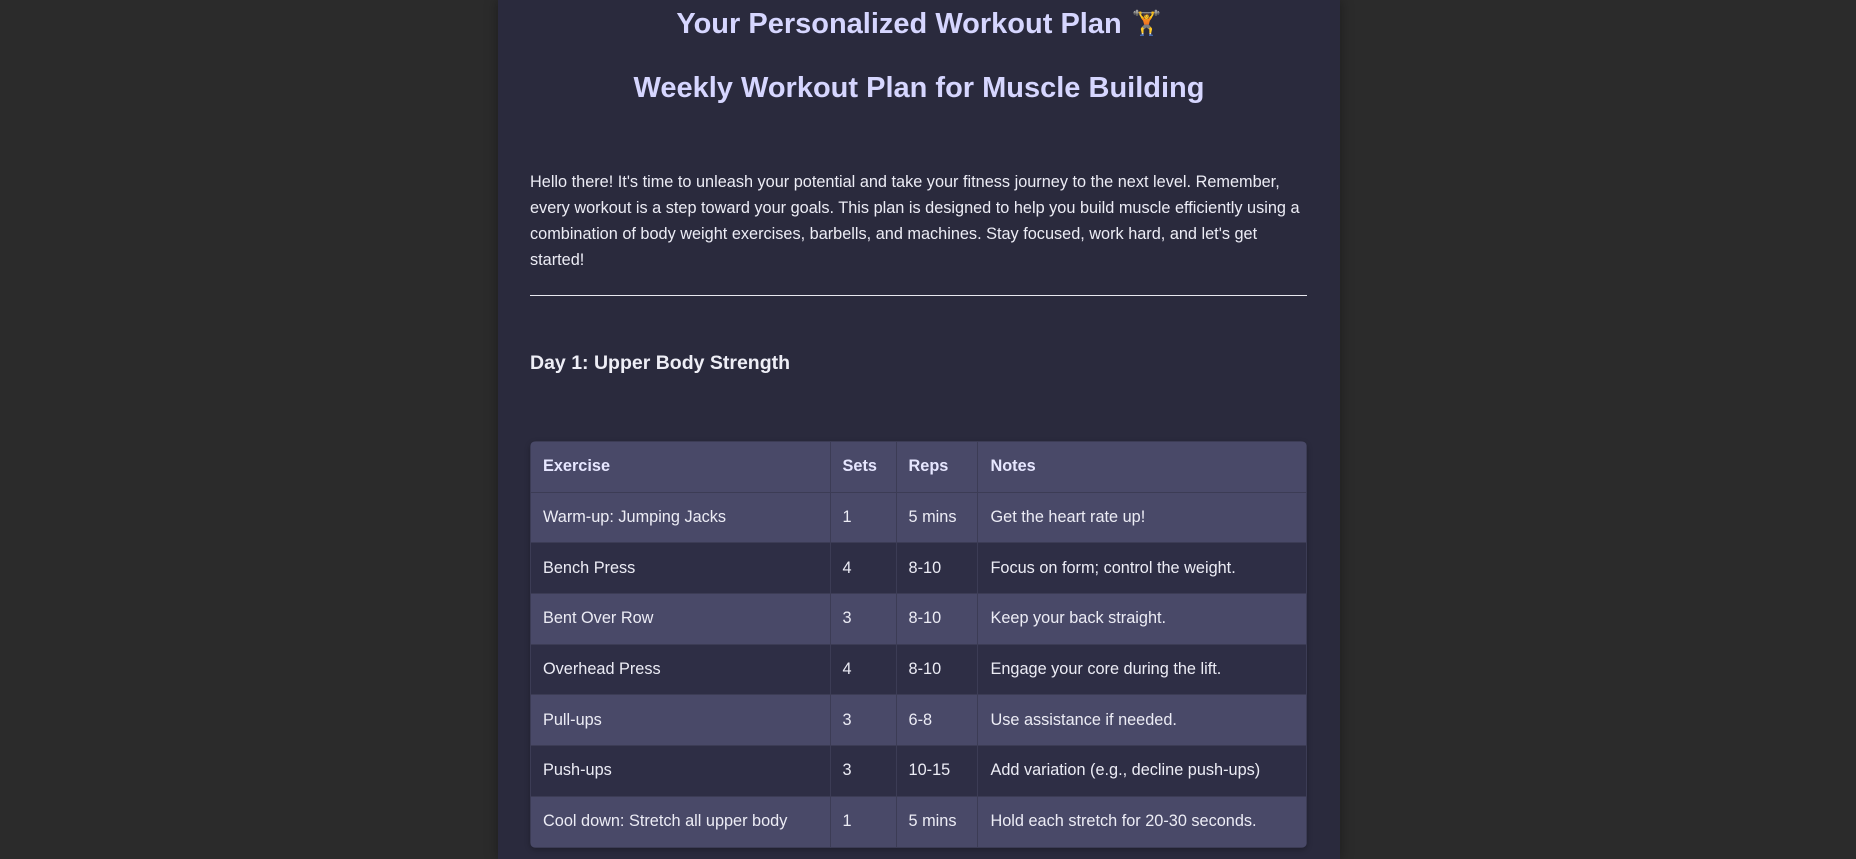 Image resolution: width=1856 pixels, height=859 pixels. I want to click on reps-cell: 6-8, so click(937, 720).